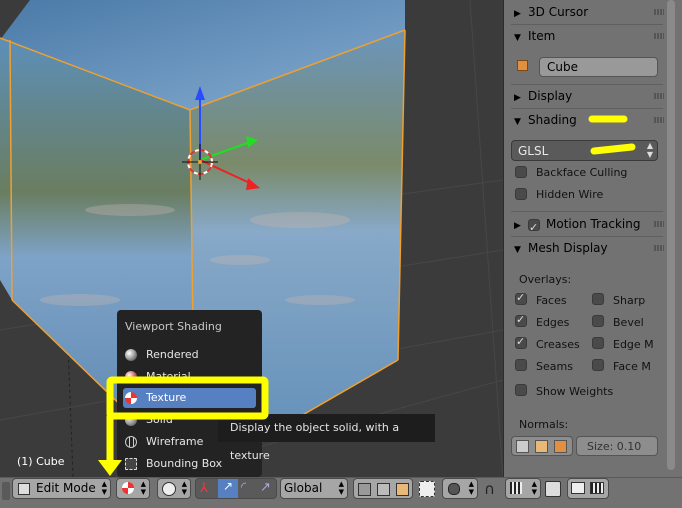  What do you see at coordinates (522, 65) in the screenshot?
I see `cube-object-icon` at bounding box center [522, 65].